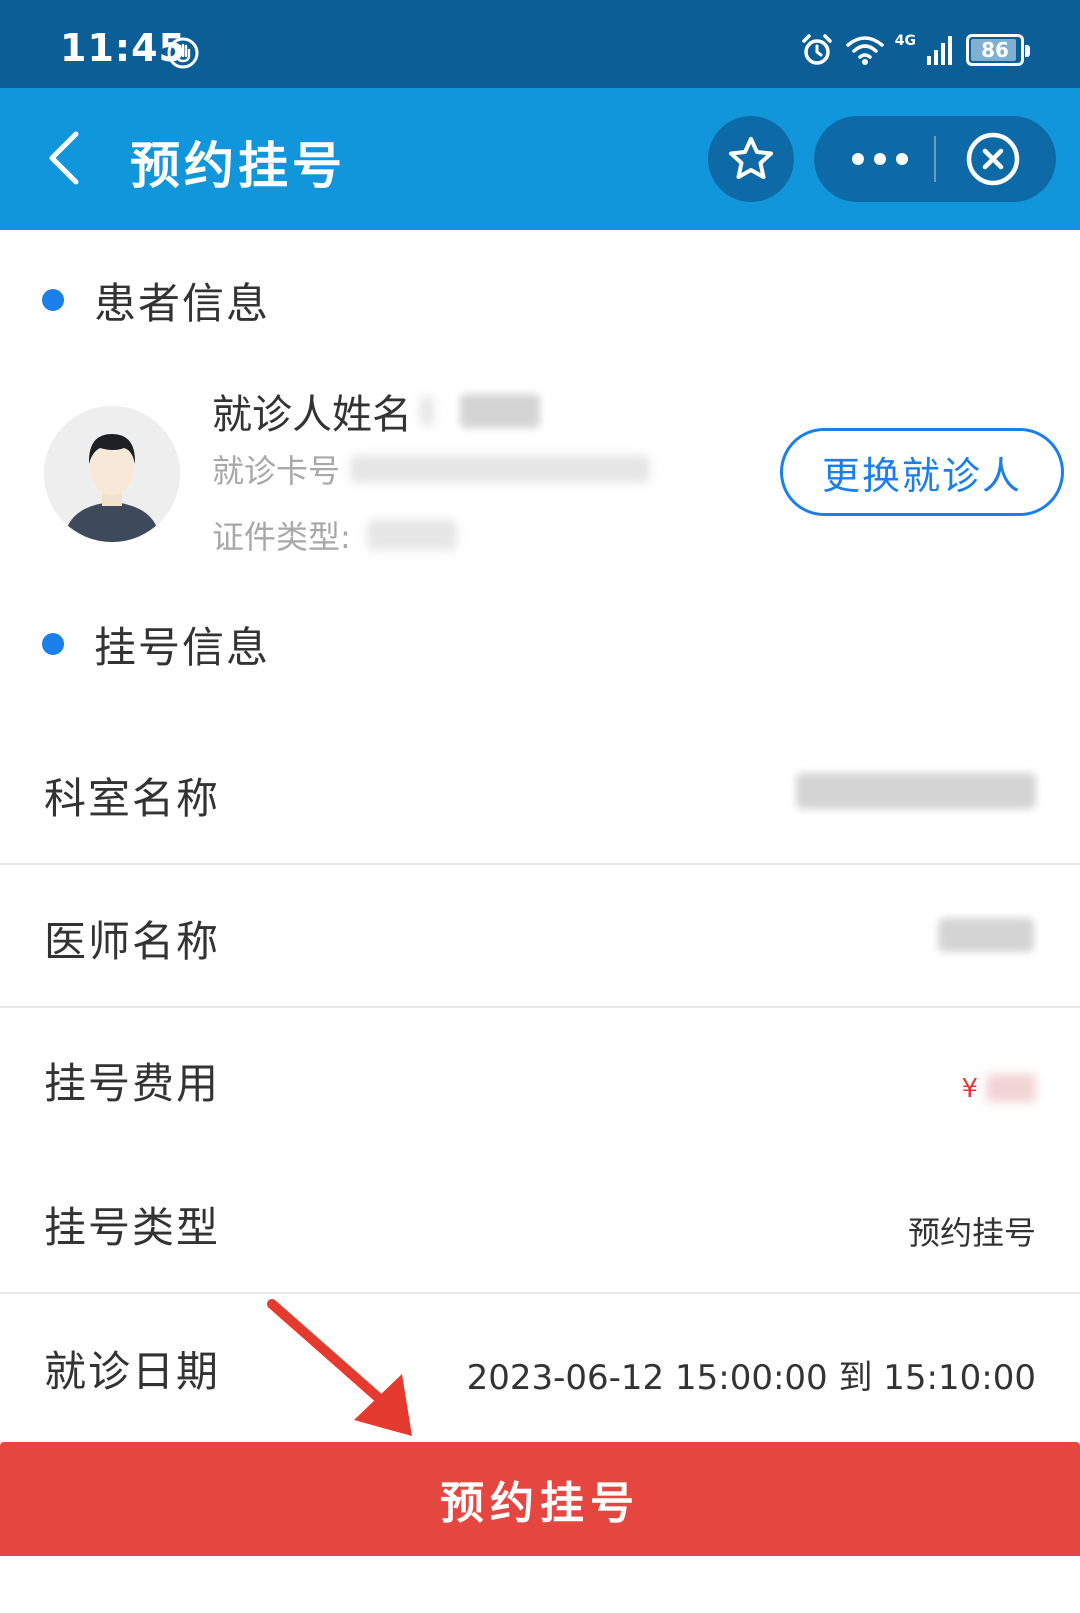  What do you see at coordinates (905, 41) in the screenshot?
I see `network-type: 4G` at bounding box center [905, 41].